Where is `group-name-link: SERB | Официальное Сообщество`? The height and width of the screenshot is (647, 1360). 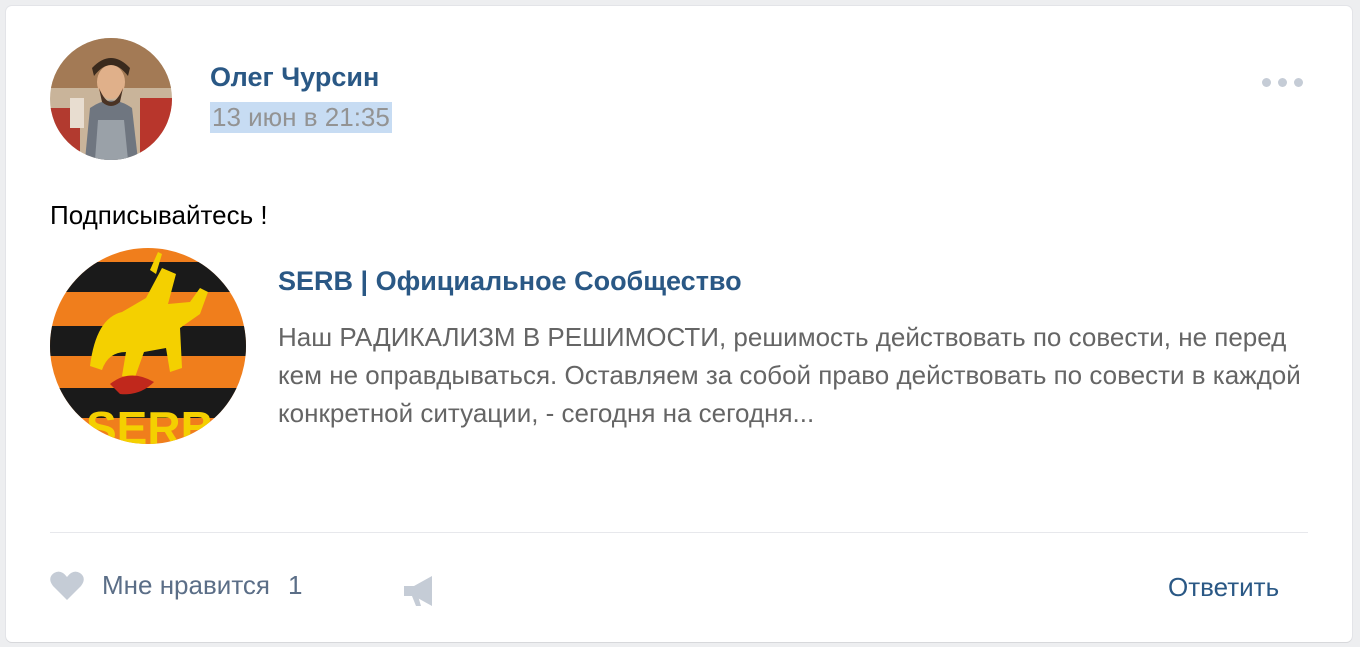
group-name-link: SERB | Официальное Сообщество is located at coordinates (510, 281).